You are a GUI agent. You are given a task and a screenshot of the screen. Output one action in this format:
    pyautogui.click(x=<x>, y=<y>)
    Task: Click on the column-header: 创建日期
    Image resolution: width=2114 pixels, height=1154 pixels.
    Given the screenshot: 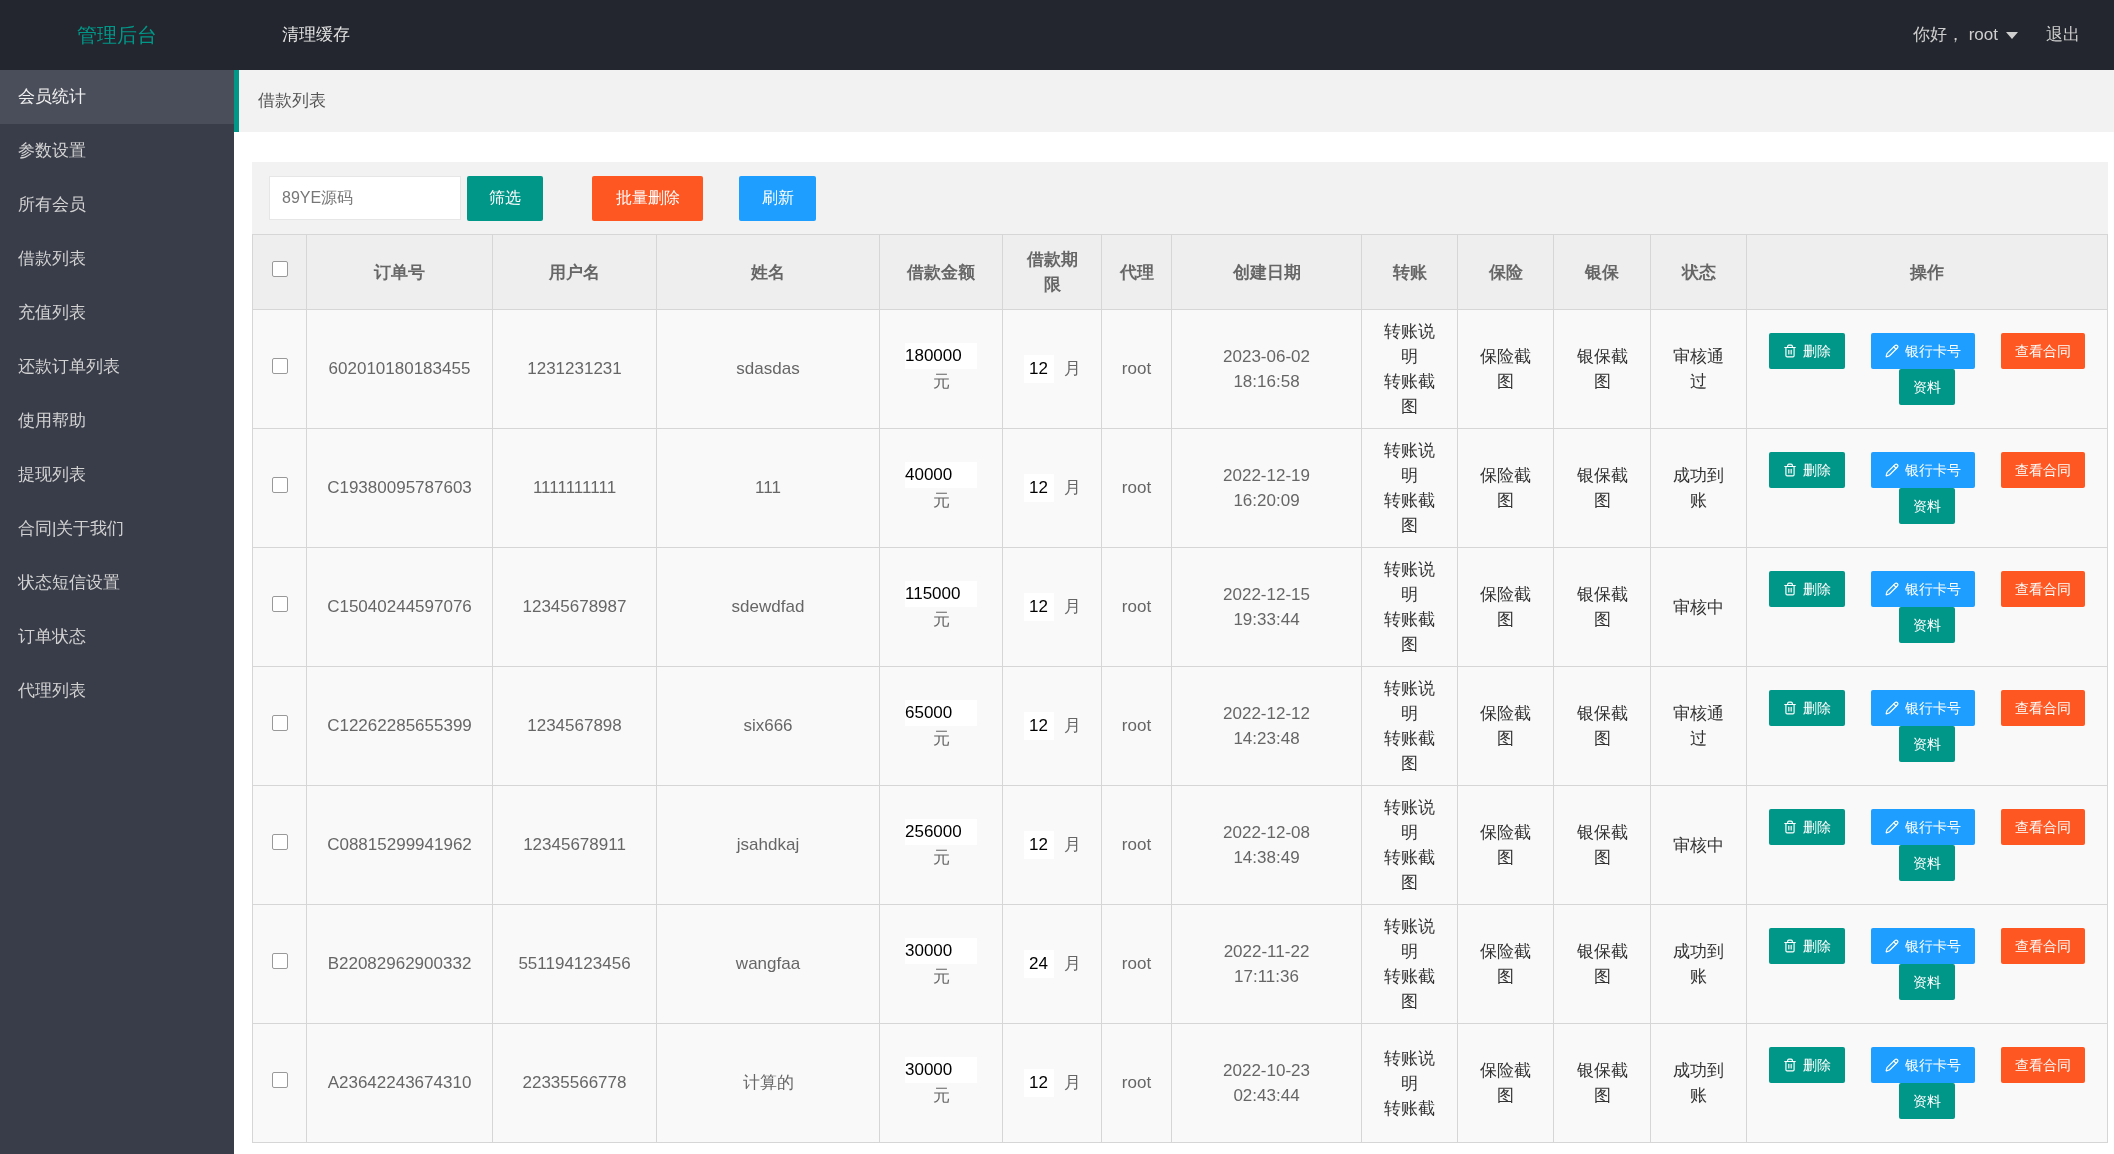 What is the action you would take?
    pyautogui.click(x=1266, y=272)
    